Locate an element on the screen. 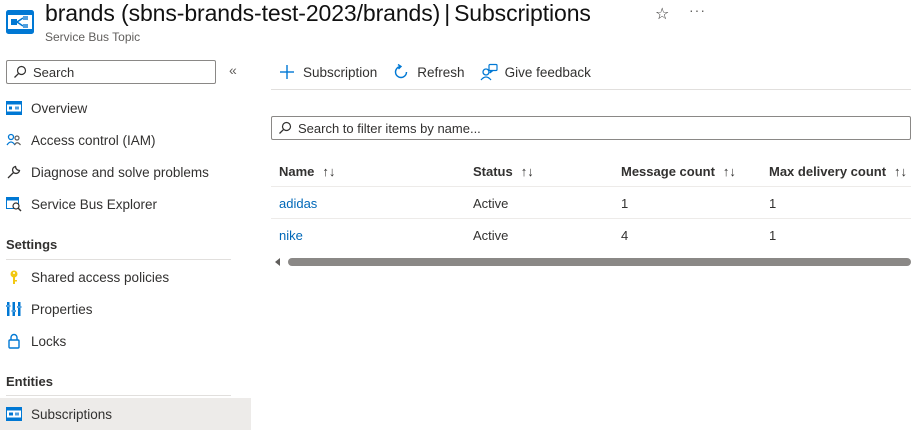  overview-icon is located at coordinates (14, 108).